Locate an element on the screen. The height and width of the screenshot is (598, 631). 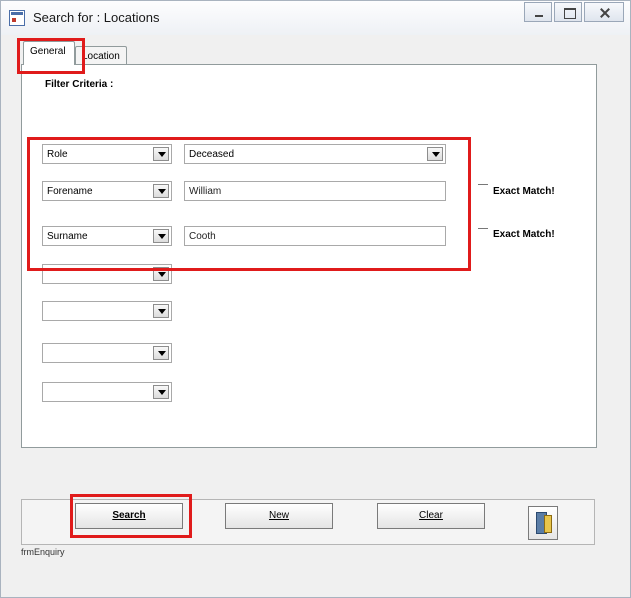
criteria-field-value: Surname is located at coordinates (67, 236).